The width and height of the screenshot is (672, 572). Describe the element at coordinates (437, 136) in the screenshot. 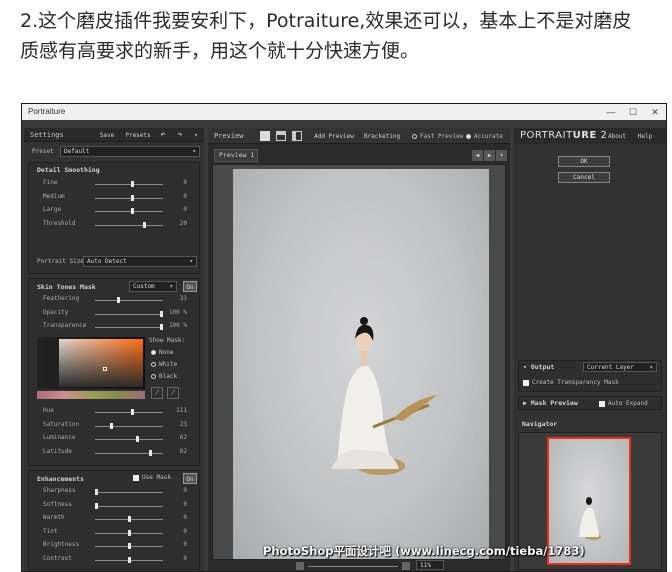

I see `fast-preview-radio: Fast Preview` at that location.